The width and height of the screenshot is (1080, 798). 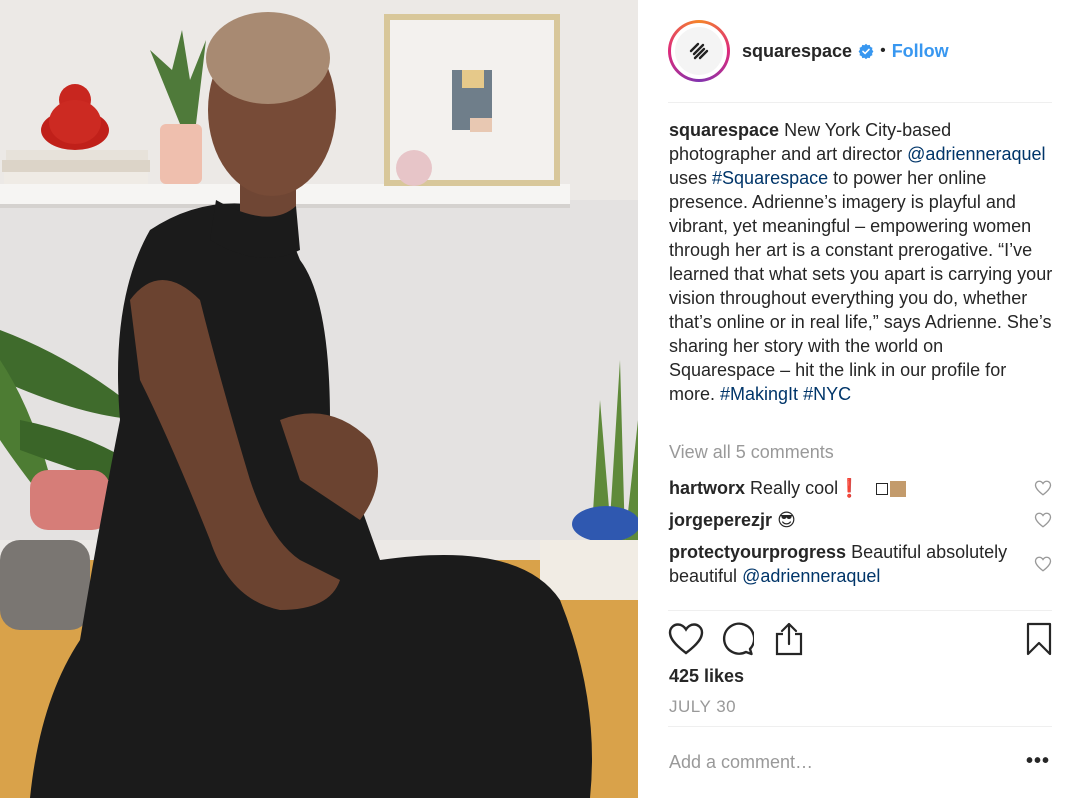 I want to click on actions-divider, so click(x=860, y=610).